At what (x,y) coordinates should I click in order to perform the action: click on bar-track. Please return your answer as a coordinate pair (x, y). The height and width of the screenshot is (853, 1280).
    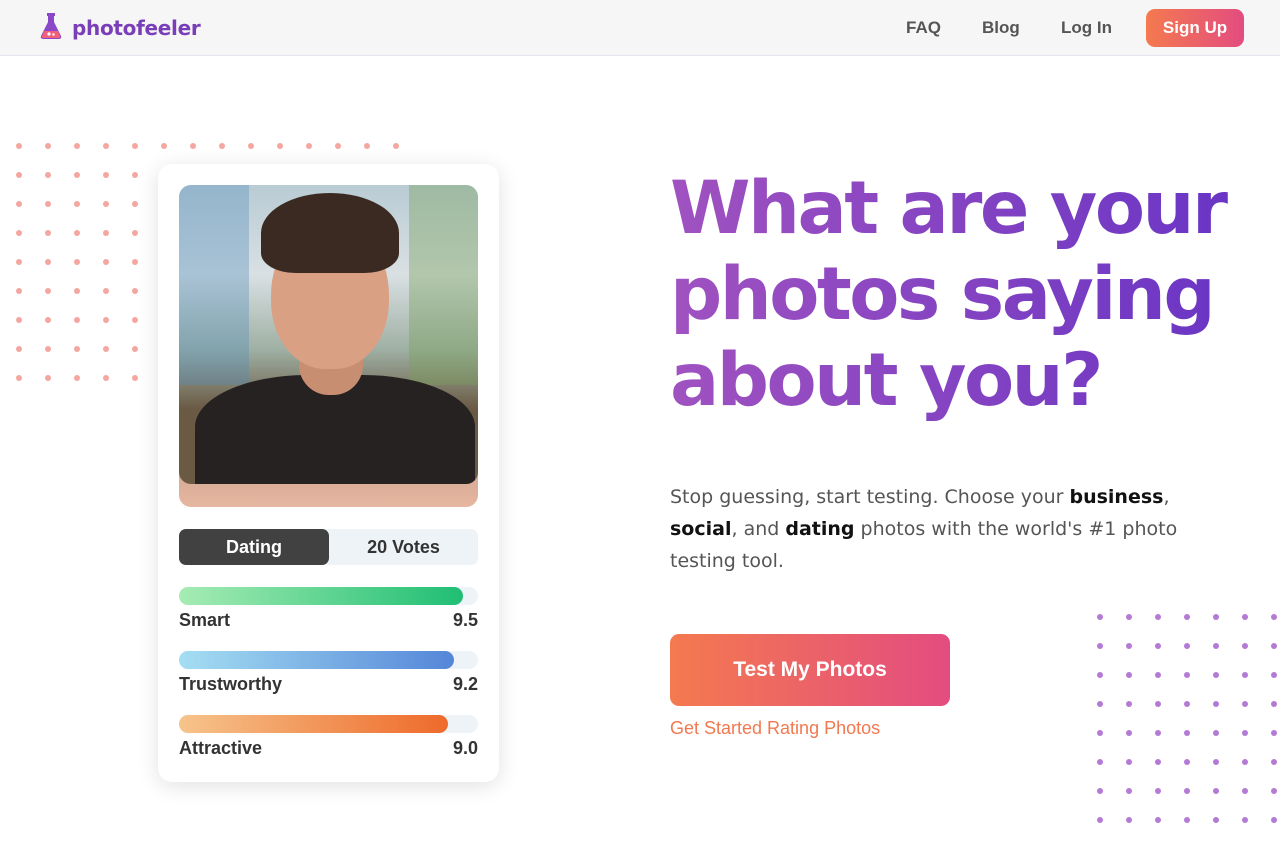
    Looking at the image, I should click on (328, 596).